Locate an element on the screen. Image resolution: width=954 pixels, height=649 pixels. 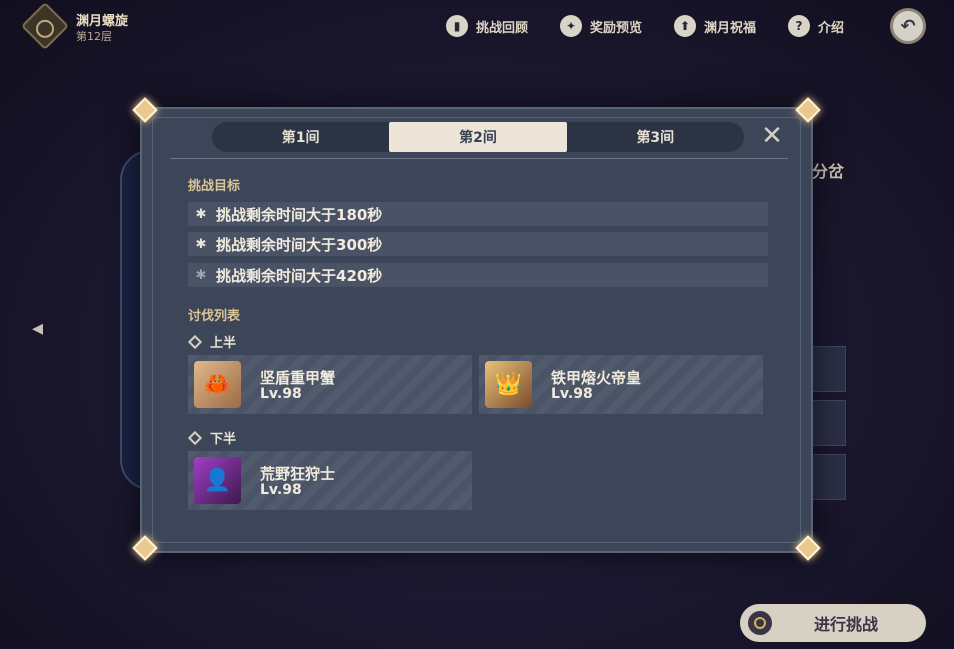
enemy-name: 坚盾重甲蟹 is located at coordinates (298, 378).